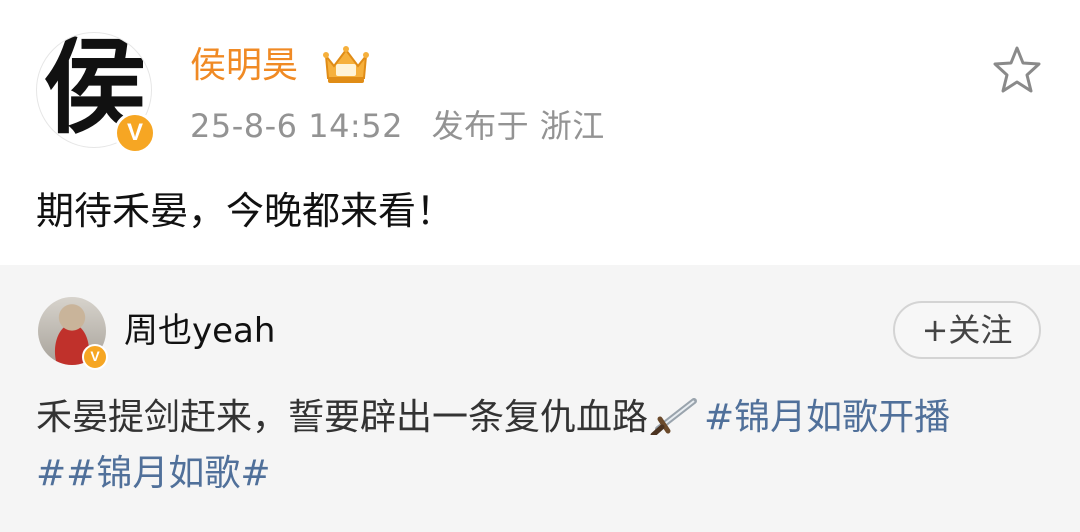  What do you see at coordinates (199, 331) in the screenshot?
I see `repost-author-name: 周也yeah` at bounding box center [199, 331].